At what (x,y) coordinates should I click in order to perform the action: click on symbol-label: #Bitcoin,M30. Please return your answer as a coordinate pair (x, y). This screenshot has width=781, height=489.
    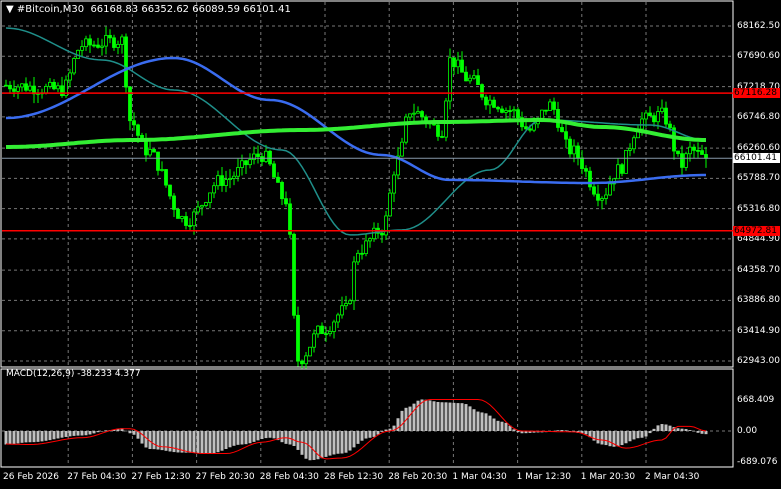
    Looking at the image, I should click on (50, 9).